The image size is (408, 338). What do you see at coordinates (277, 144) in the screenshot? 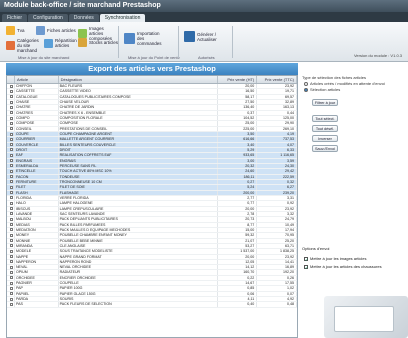
I see `row-price-ttc: 4,07` at bounding box center [277, 144].